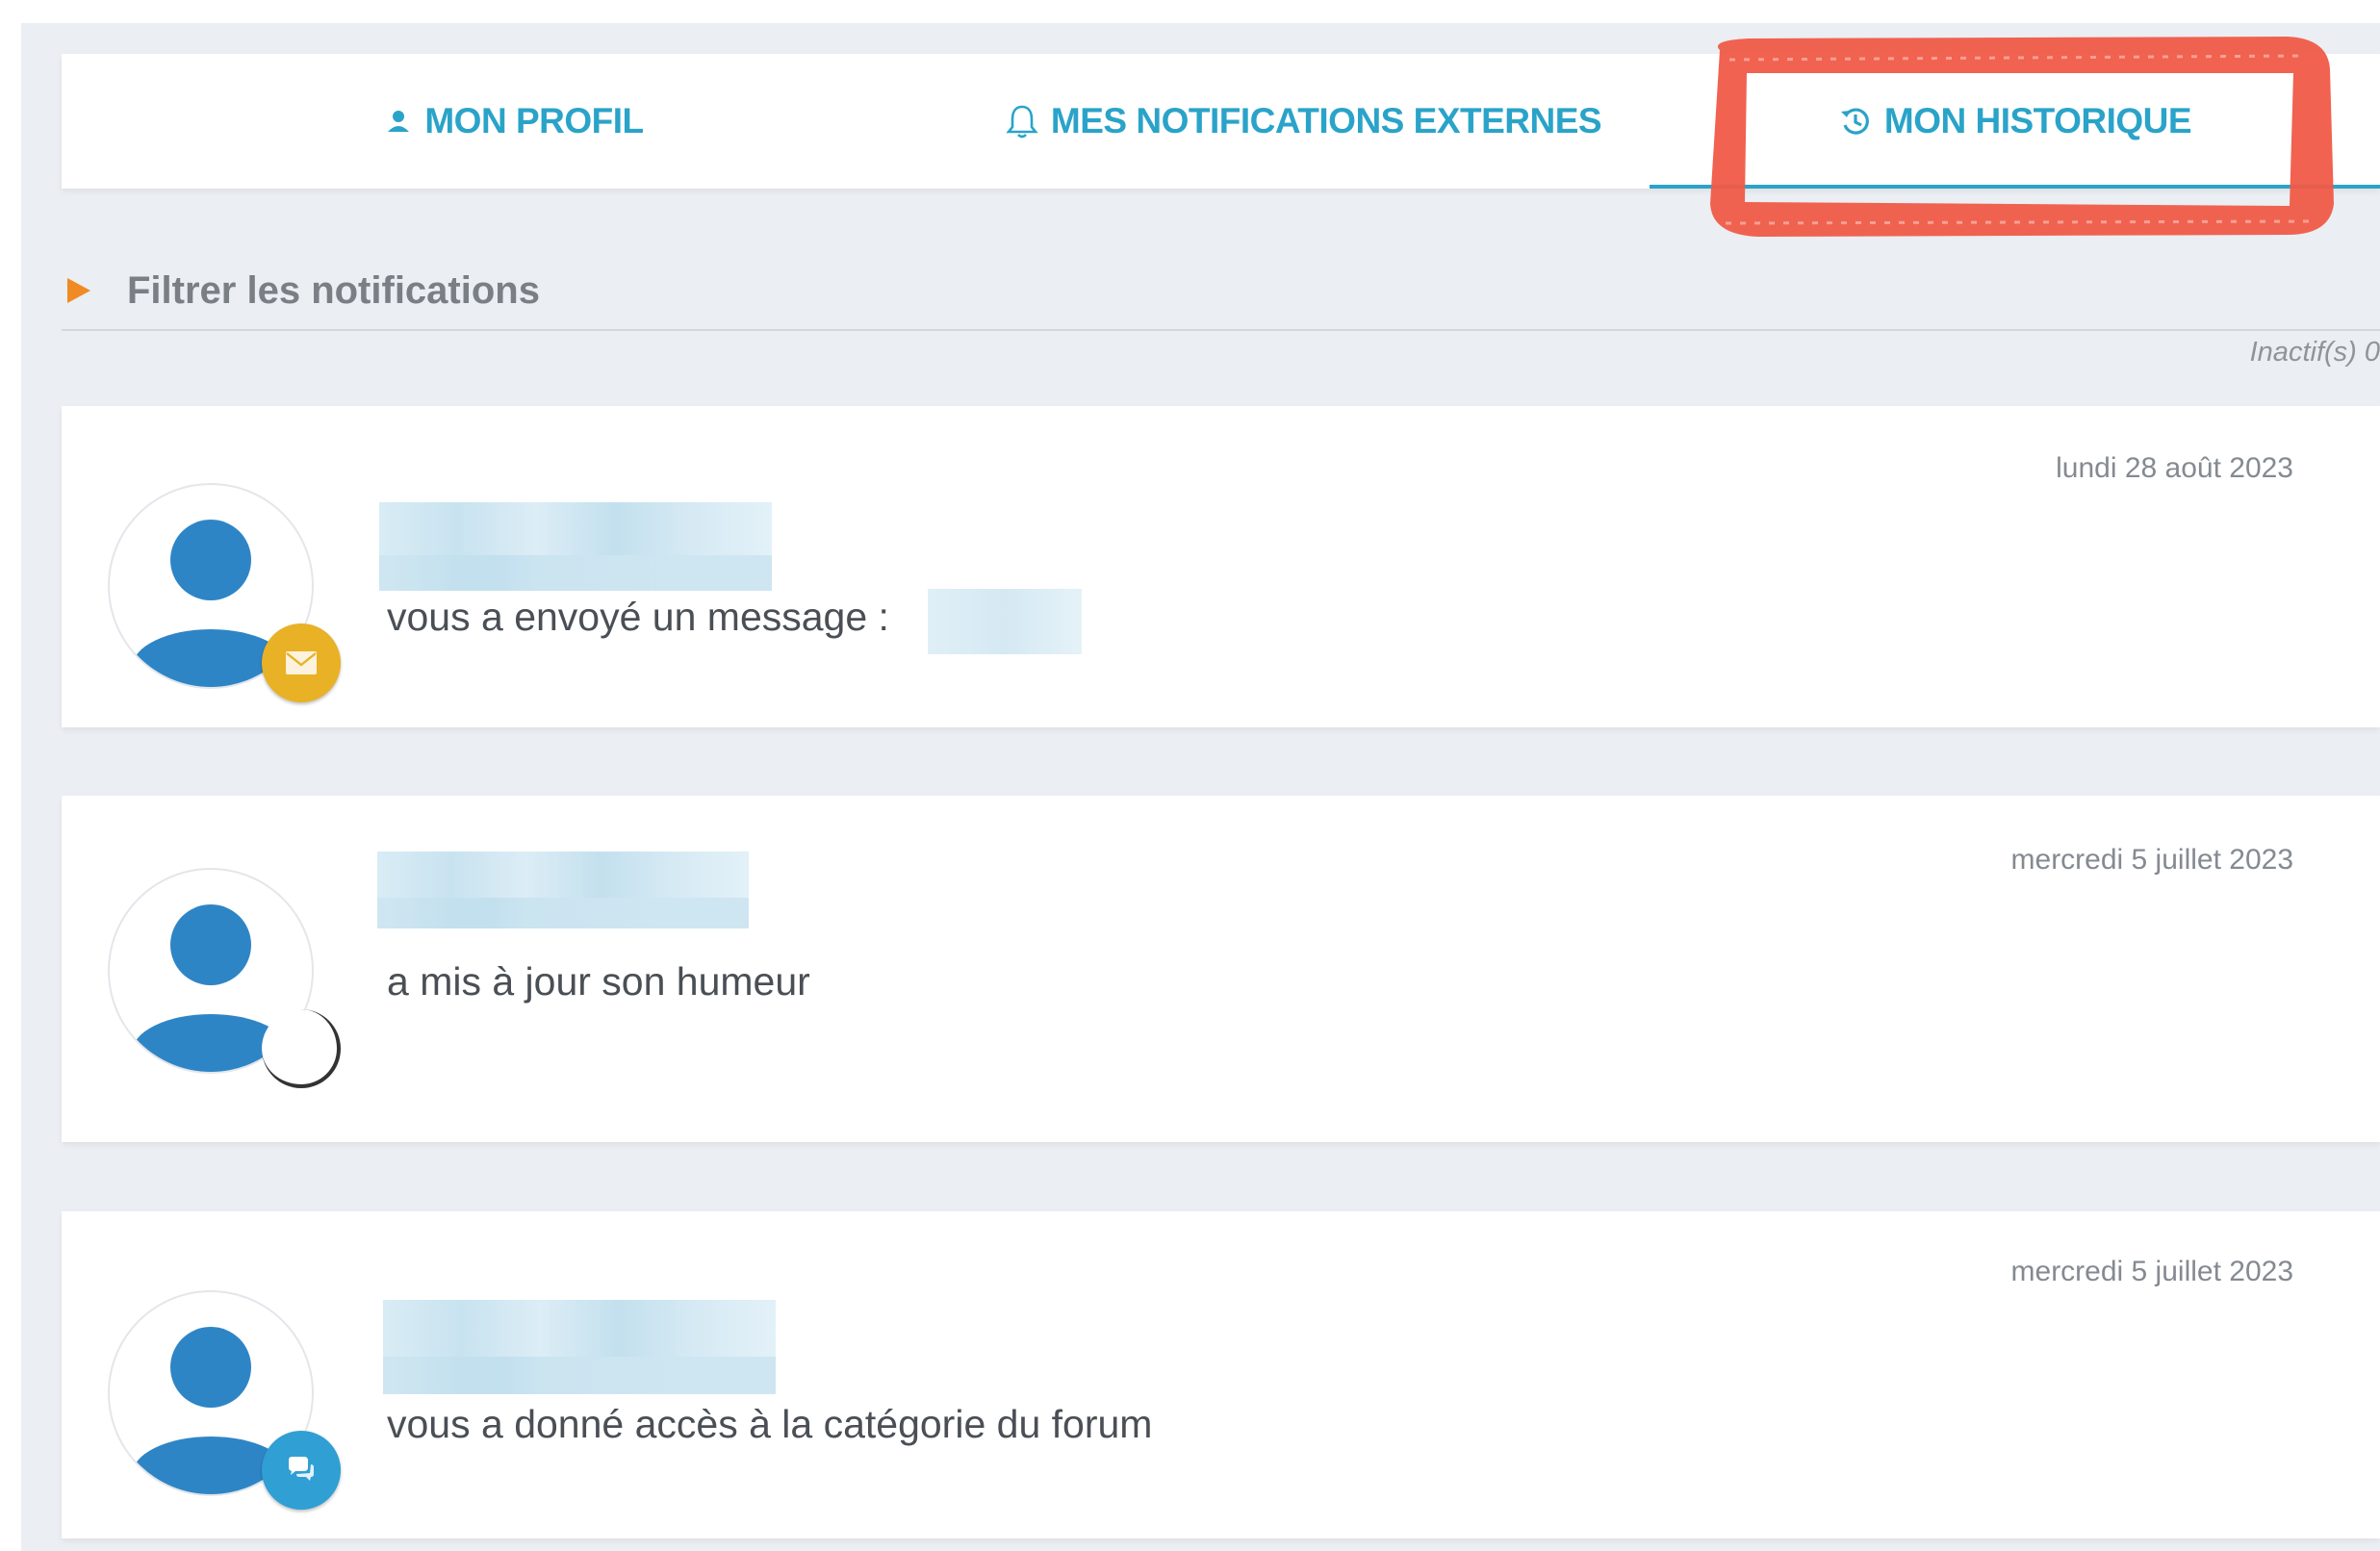 Image resolution: width=2380 pixels, height=1551 pixels. What do you see at coordinates (1326, 120) in the screenshot?
I see `tab-external-notifications-label: MES NOTIFICATIONS EXTERNES` at bounding box center [1326, 120].